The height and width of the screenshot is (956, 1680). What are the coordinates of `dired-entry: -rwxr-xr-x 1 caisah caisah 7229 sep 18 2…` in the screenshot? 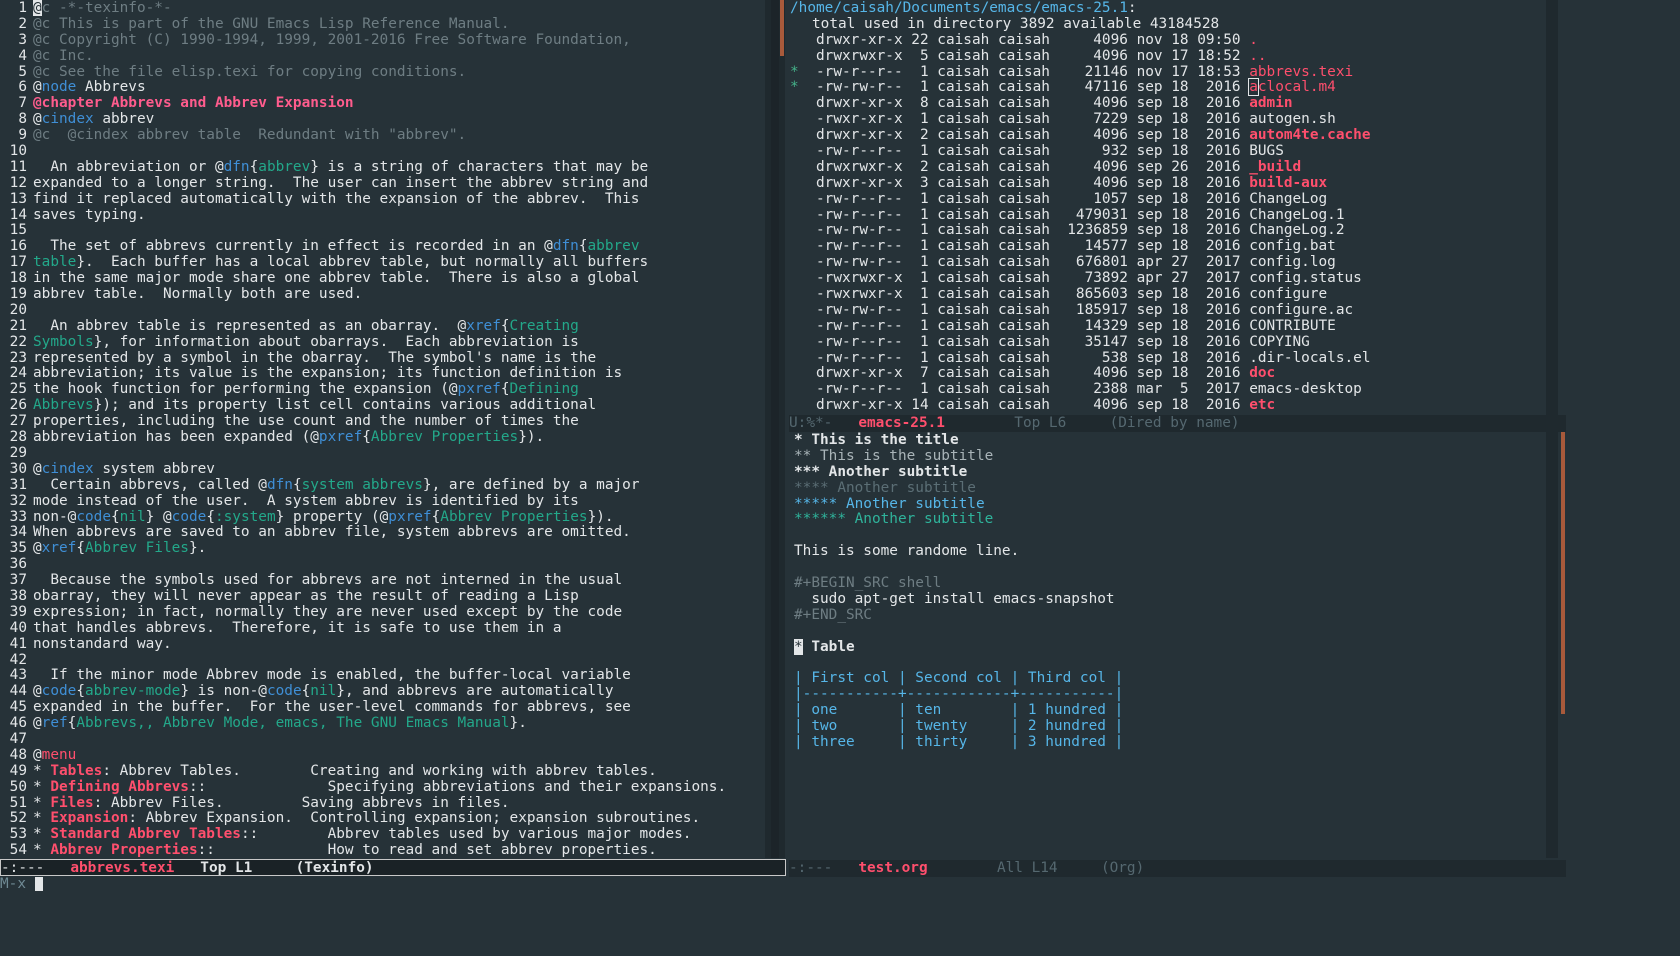 It's located at (1167, 119).